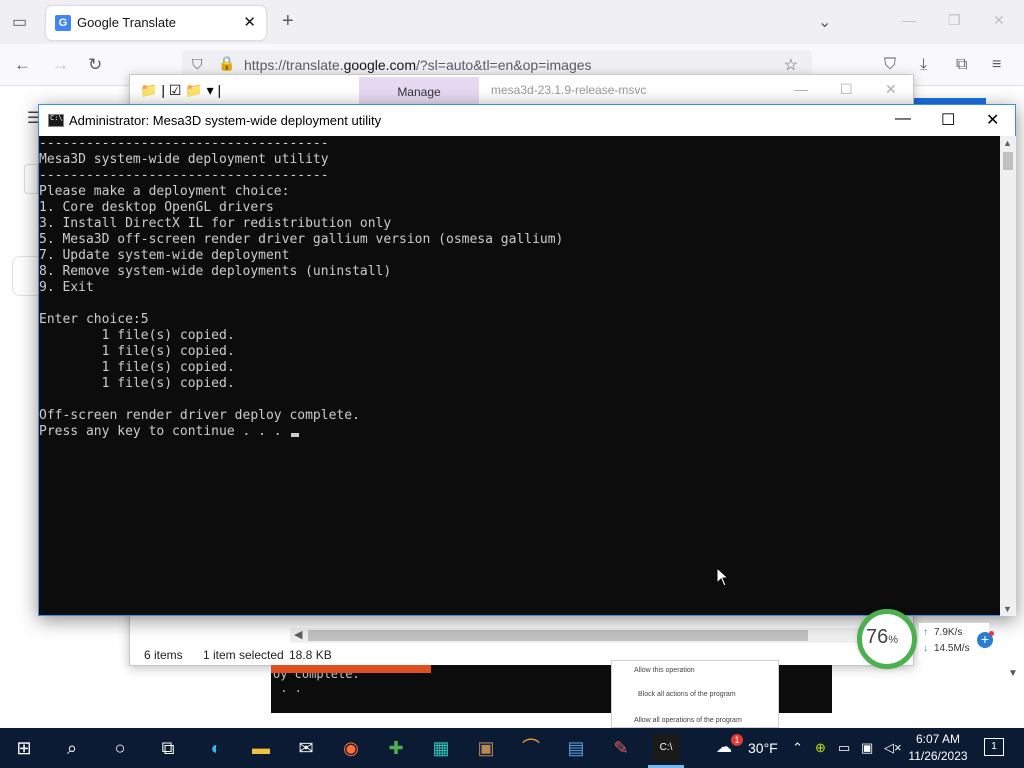 This screenshot has height=768, width=1024. I want to click on edge-icon: ◐, so click(216, 748).